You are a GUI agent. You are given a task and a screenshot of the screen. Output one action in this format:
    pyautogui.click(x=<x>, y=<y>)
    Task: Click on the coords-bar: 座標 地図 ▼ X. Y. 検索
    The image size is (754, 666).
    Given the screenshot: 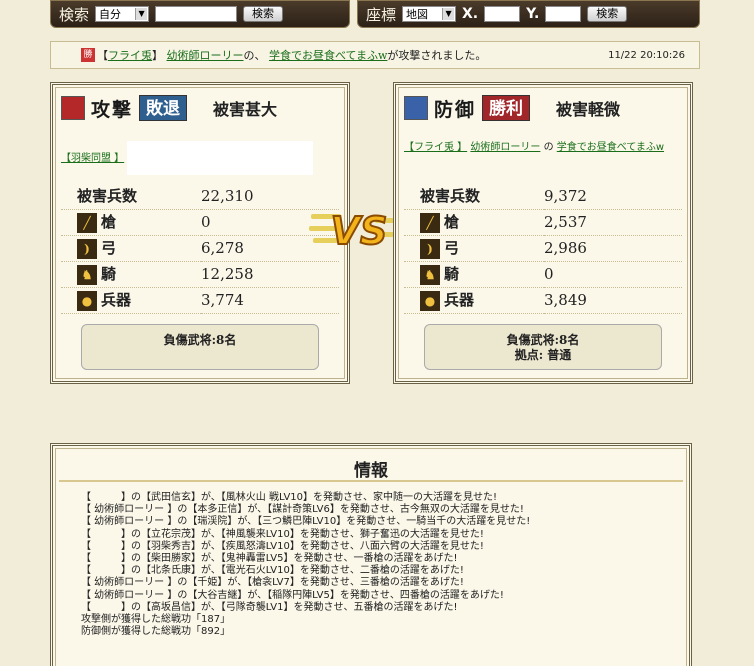 What is the action you would take?
    pyautogui.click(x=528, y=14)
    